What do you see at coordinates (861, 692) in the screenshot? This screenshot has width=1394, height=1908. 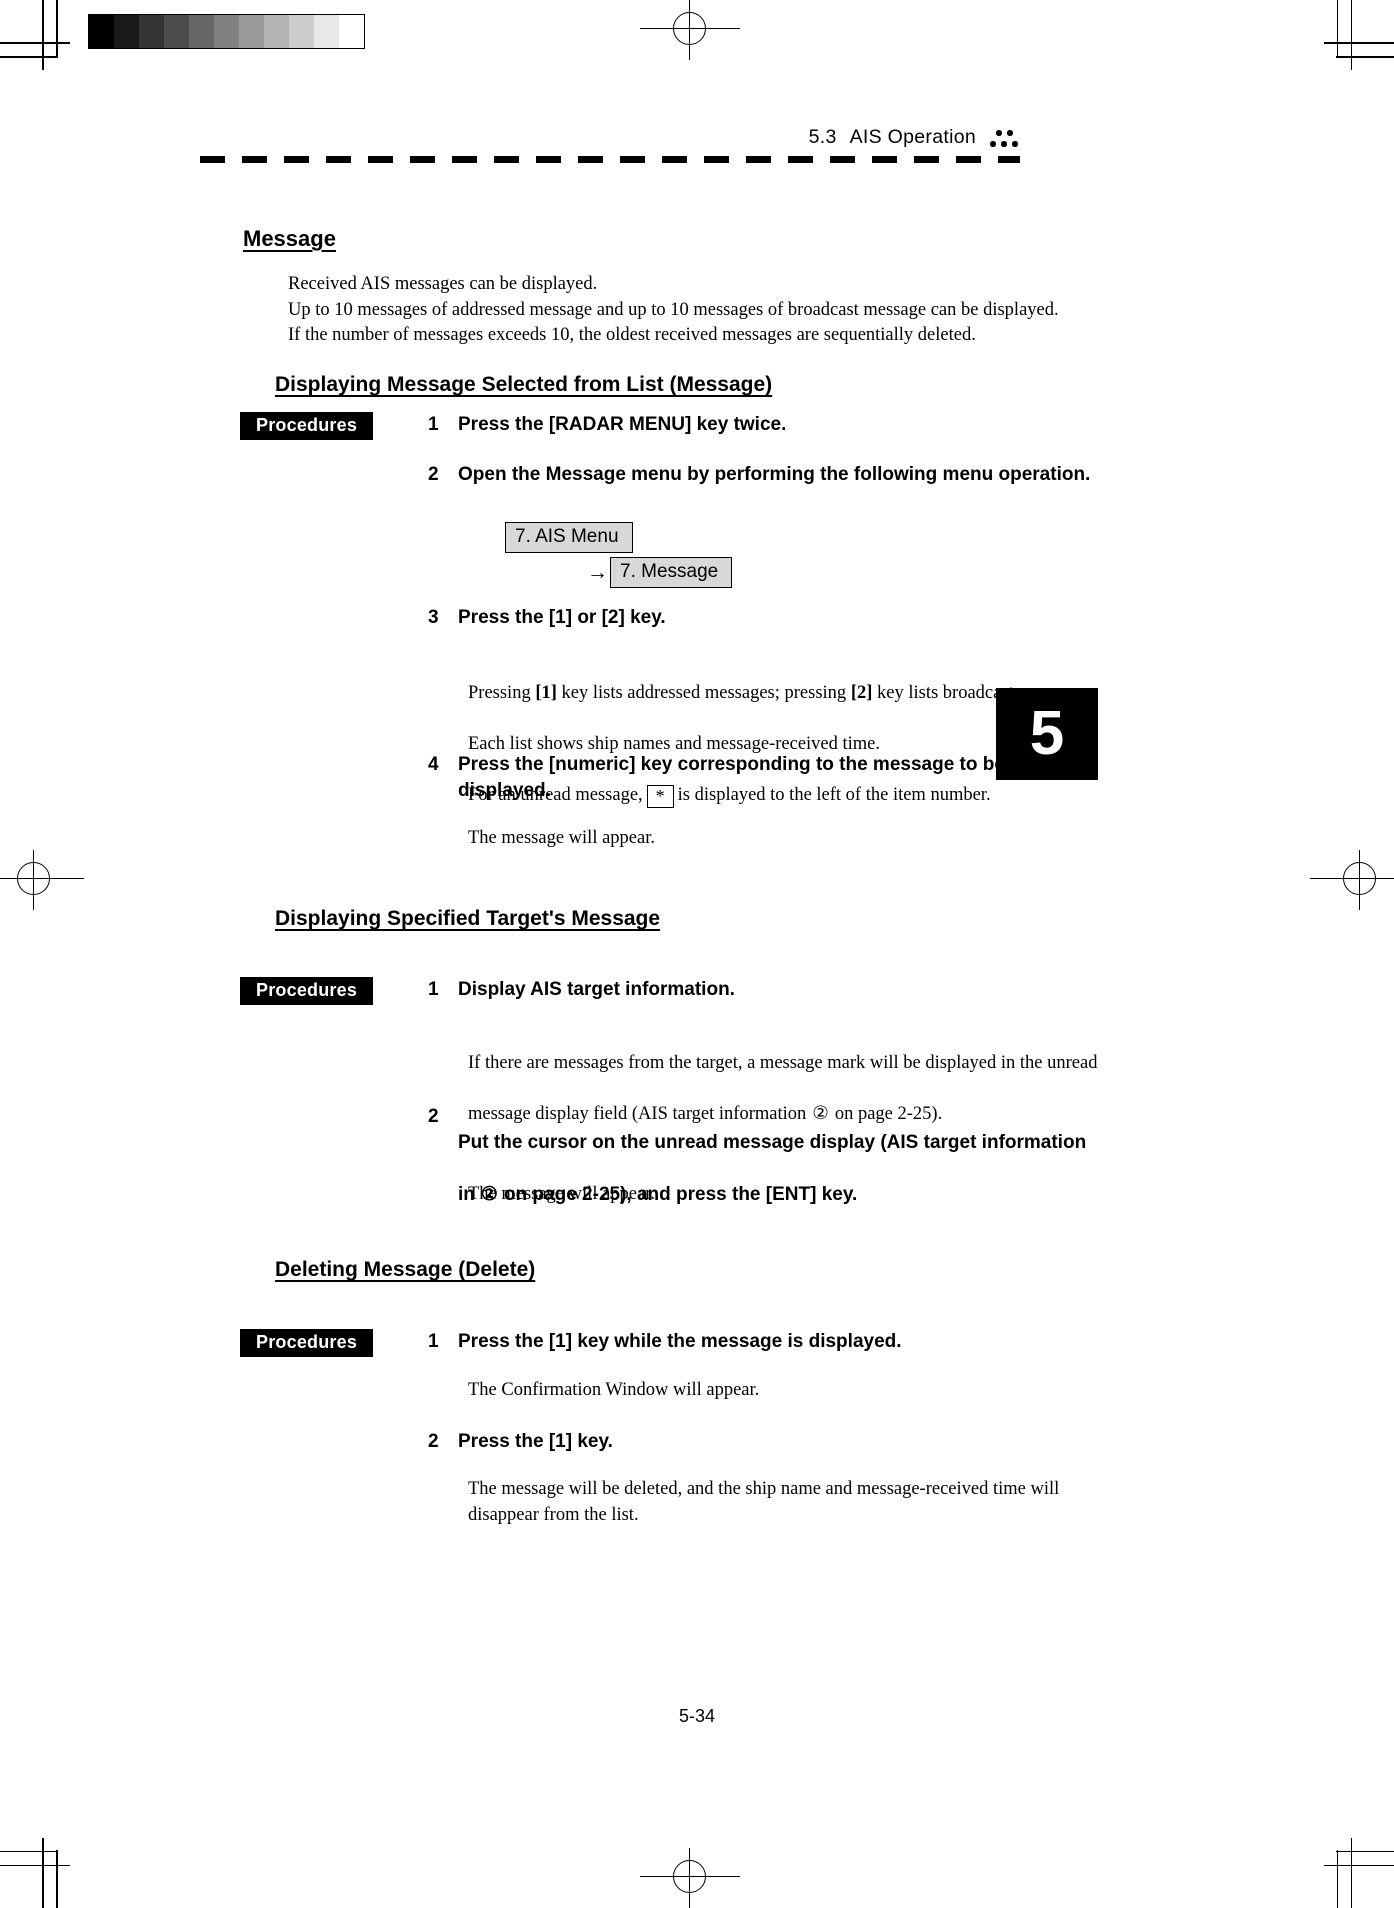 I see `key-ref-2: [2]` at bounding box center [861, 692].